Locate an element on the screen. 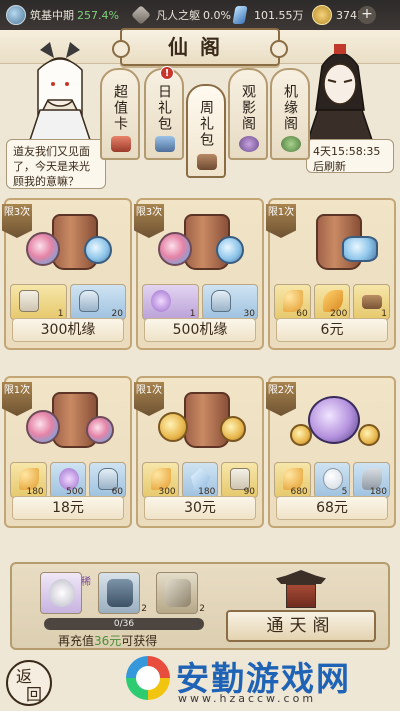 The image size is (400, 711). realm-percent: 257.4% is located at coordinates (98, 15).